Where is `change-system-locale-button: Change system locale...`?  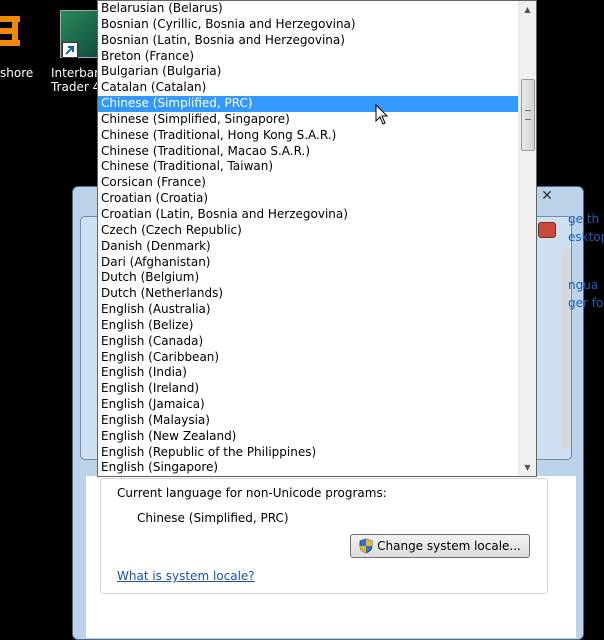
change-system-locale-button: Change system locale... is located at coordinates (440, 546).